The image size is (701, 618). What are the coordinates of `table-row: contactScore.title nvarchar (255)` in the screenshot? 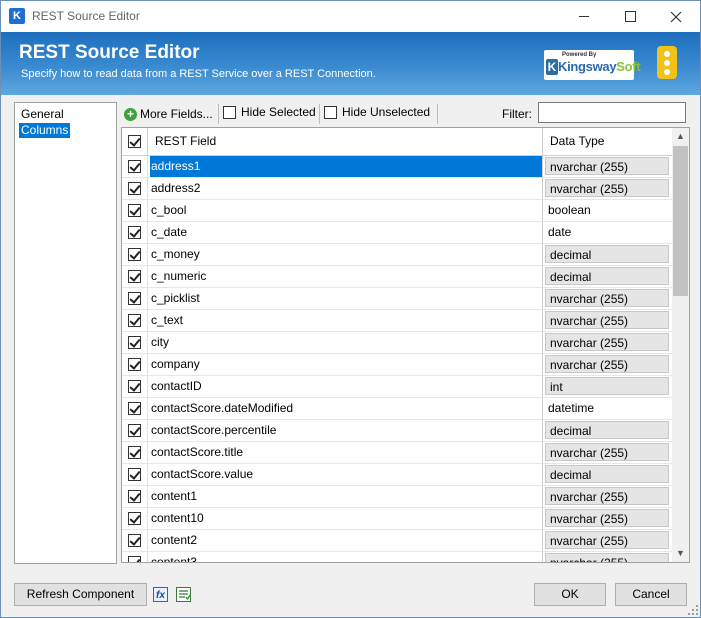 It's located at (397, 453).